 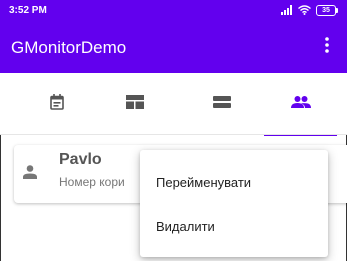 I want to click on menu-item-delete: Видалити, so click(x=234, y=226).